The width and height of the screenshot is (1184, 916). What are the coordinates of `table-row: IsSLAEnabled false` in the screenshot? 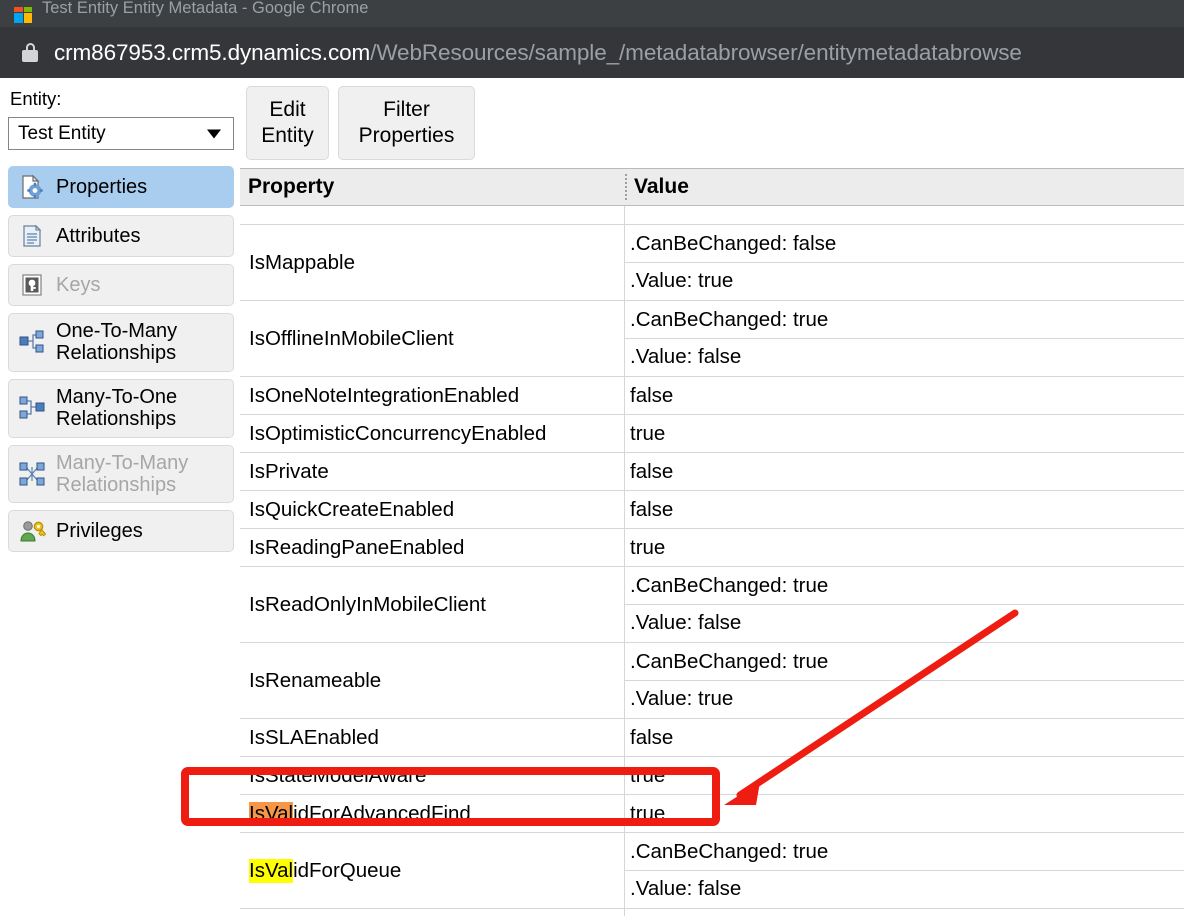 It's located at (712, 738).